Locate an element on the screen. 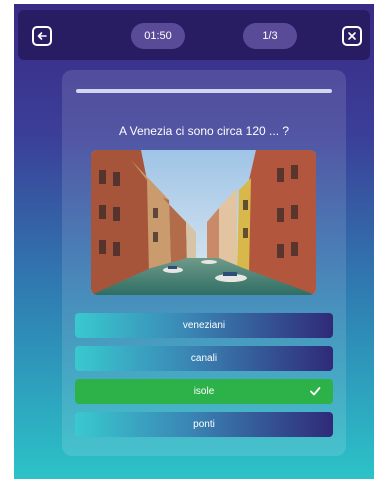 The height and width of the screenshot is (481, 379). close-button is located at coordinates (352, 36).